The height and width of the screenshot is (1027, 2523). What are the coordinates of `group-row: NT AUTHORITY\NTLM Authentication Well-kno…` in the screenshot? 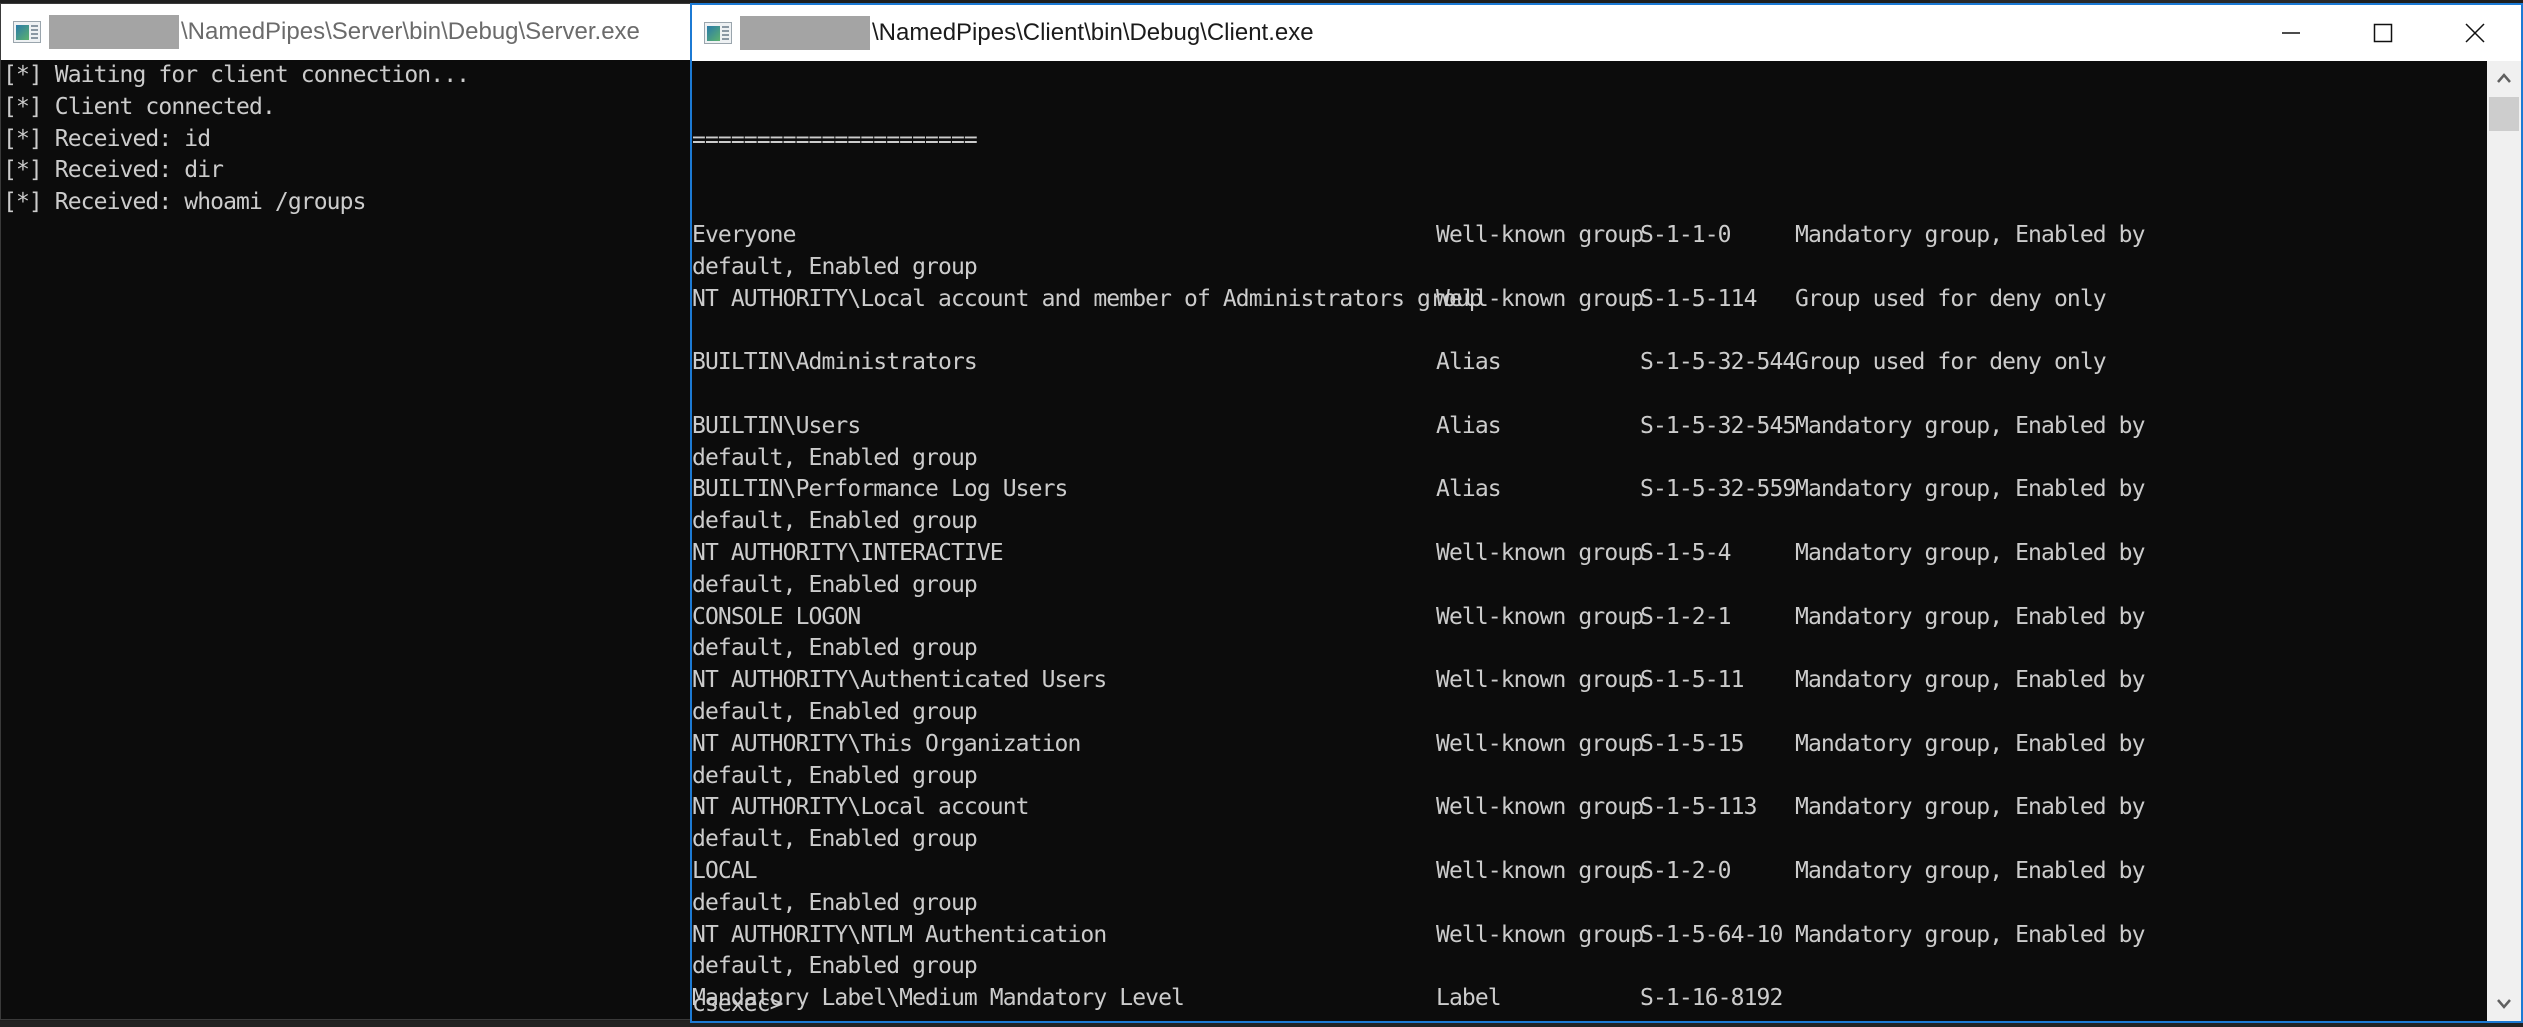 It's located at (1589, 936).